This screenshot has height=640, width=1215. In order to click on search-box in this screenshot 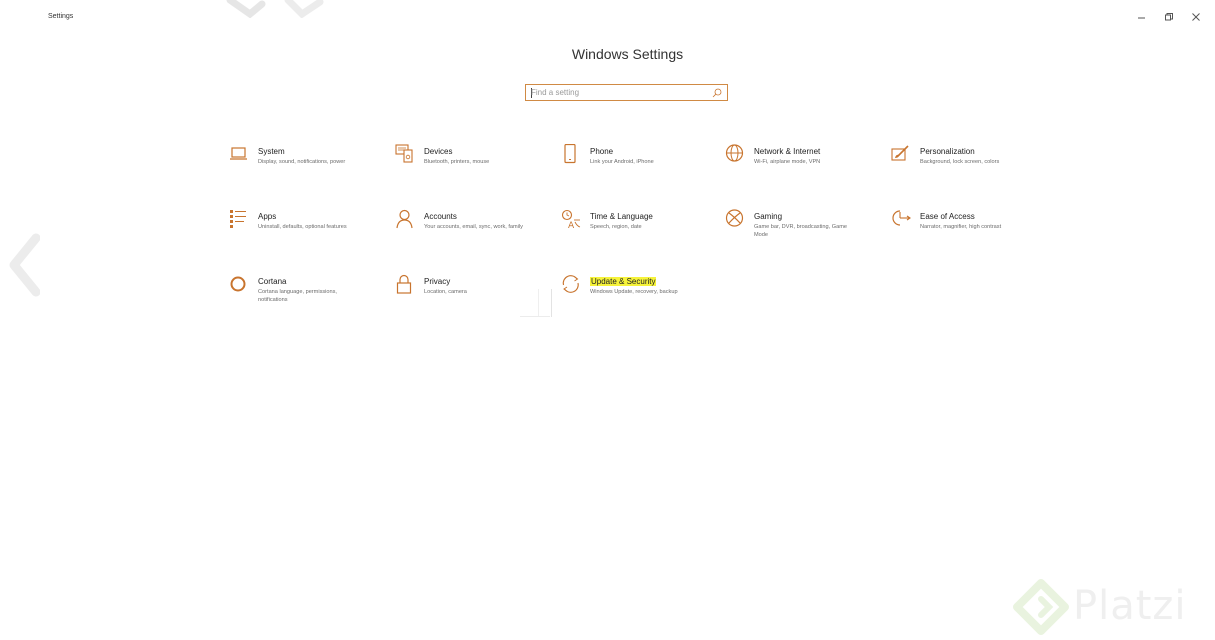, I will do `click(626, 92)`.